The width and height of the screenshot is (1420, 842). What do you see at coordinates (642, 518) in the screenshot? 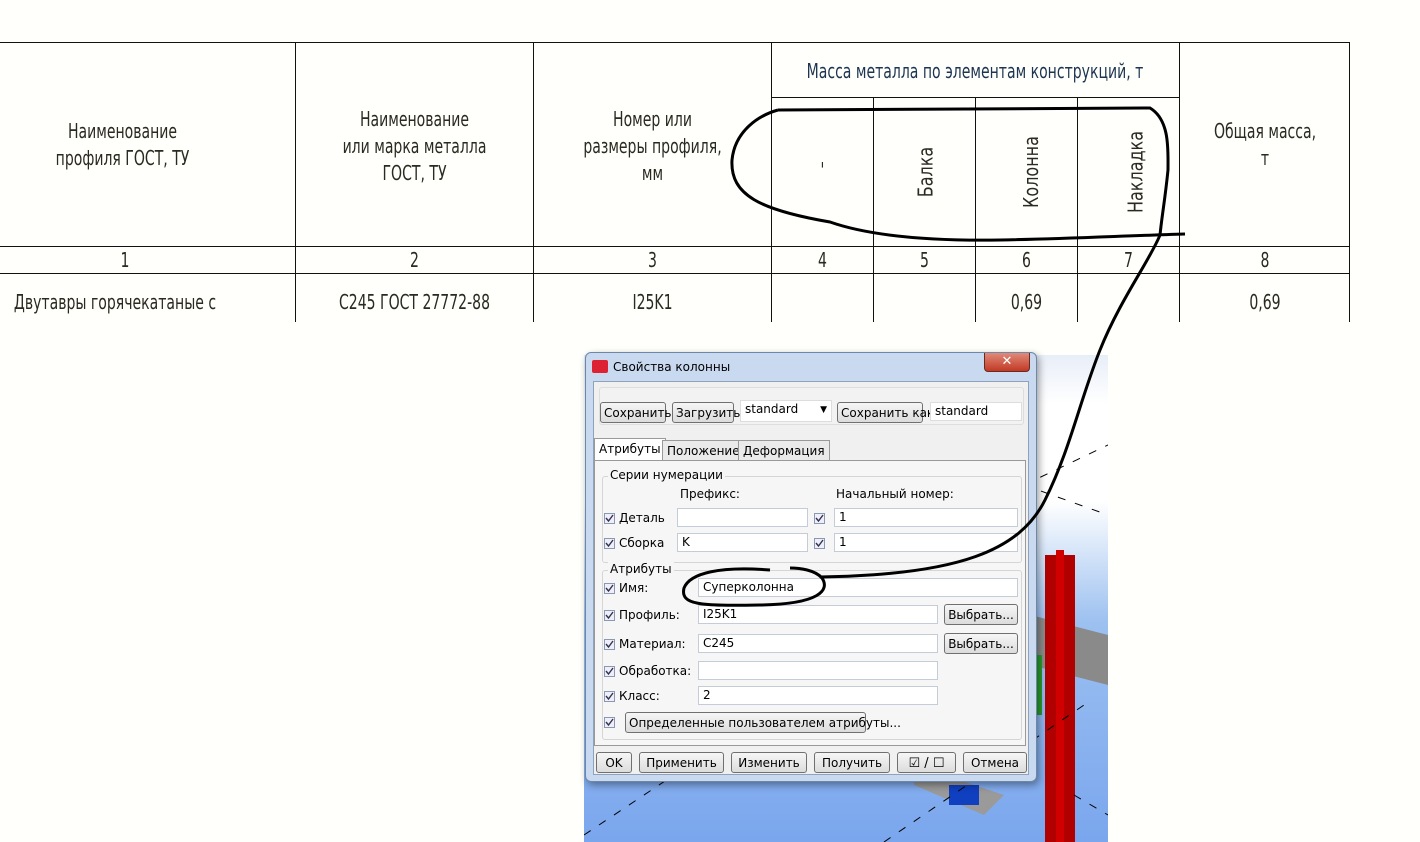
I see `part-label: Деталь` at bounding box center [642, 518].